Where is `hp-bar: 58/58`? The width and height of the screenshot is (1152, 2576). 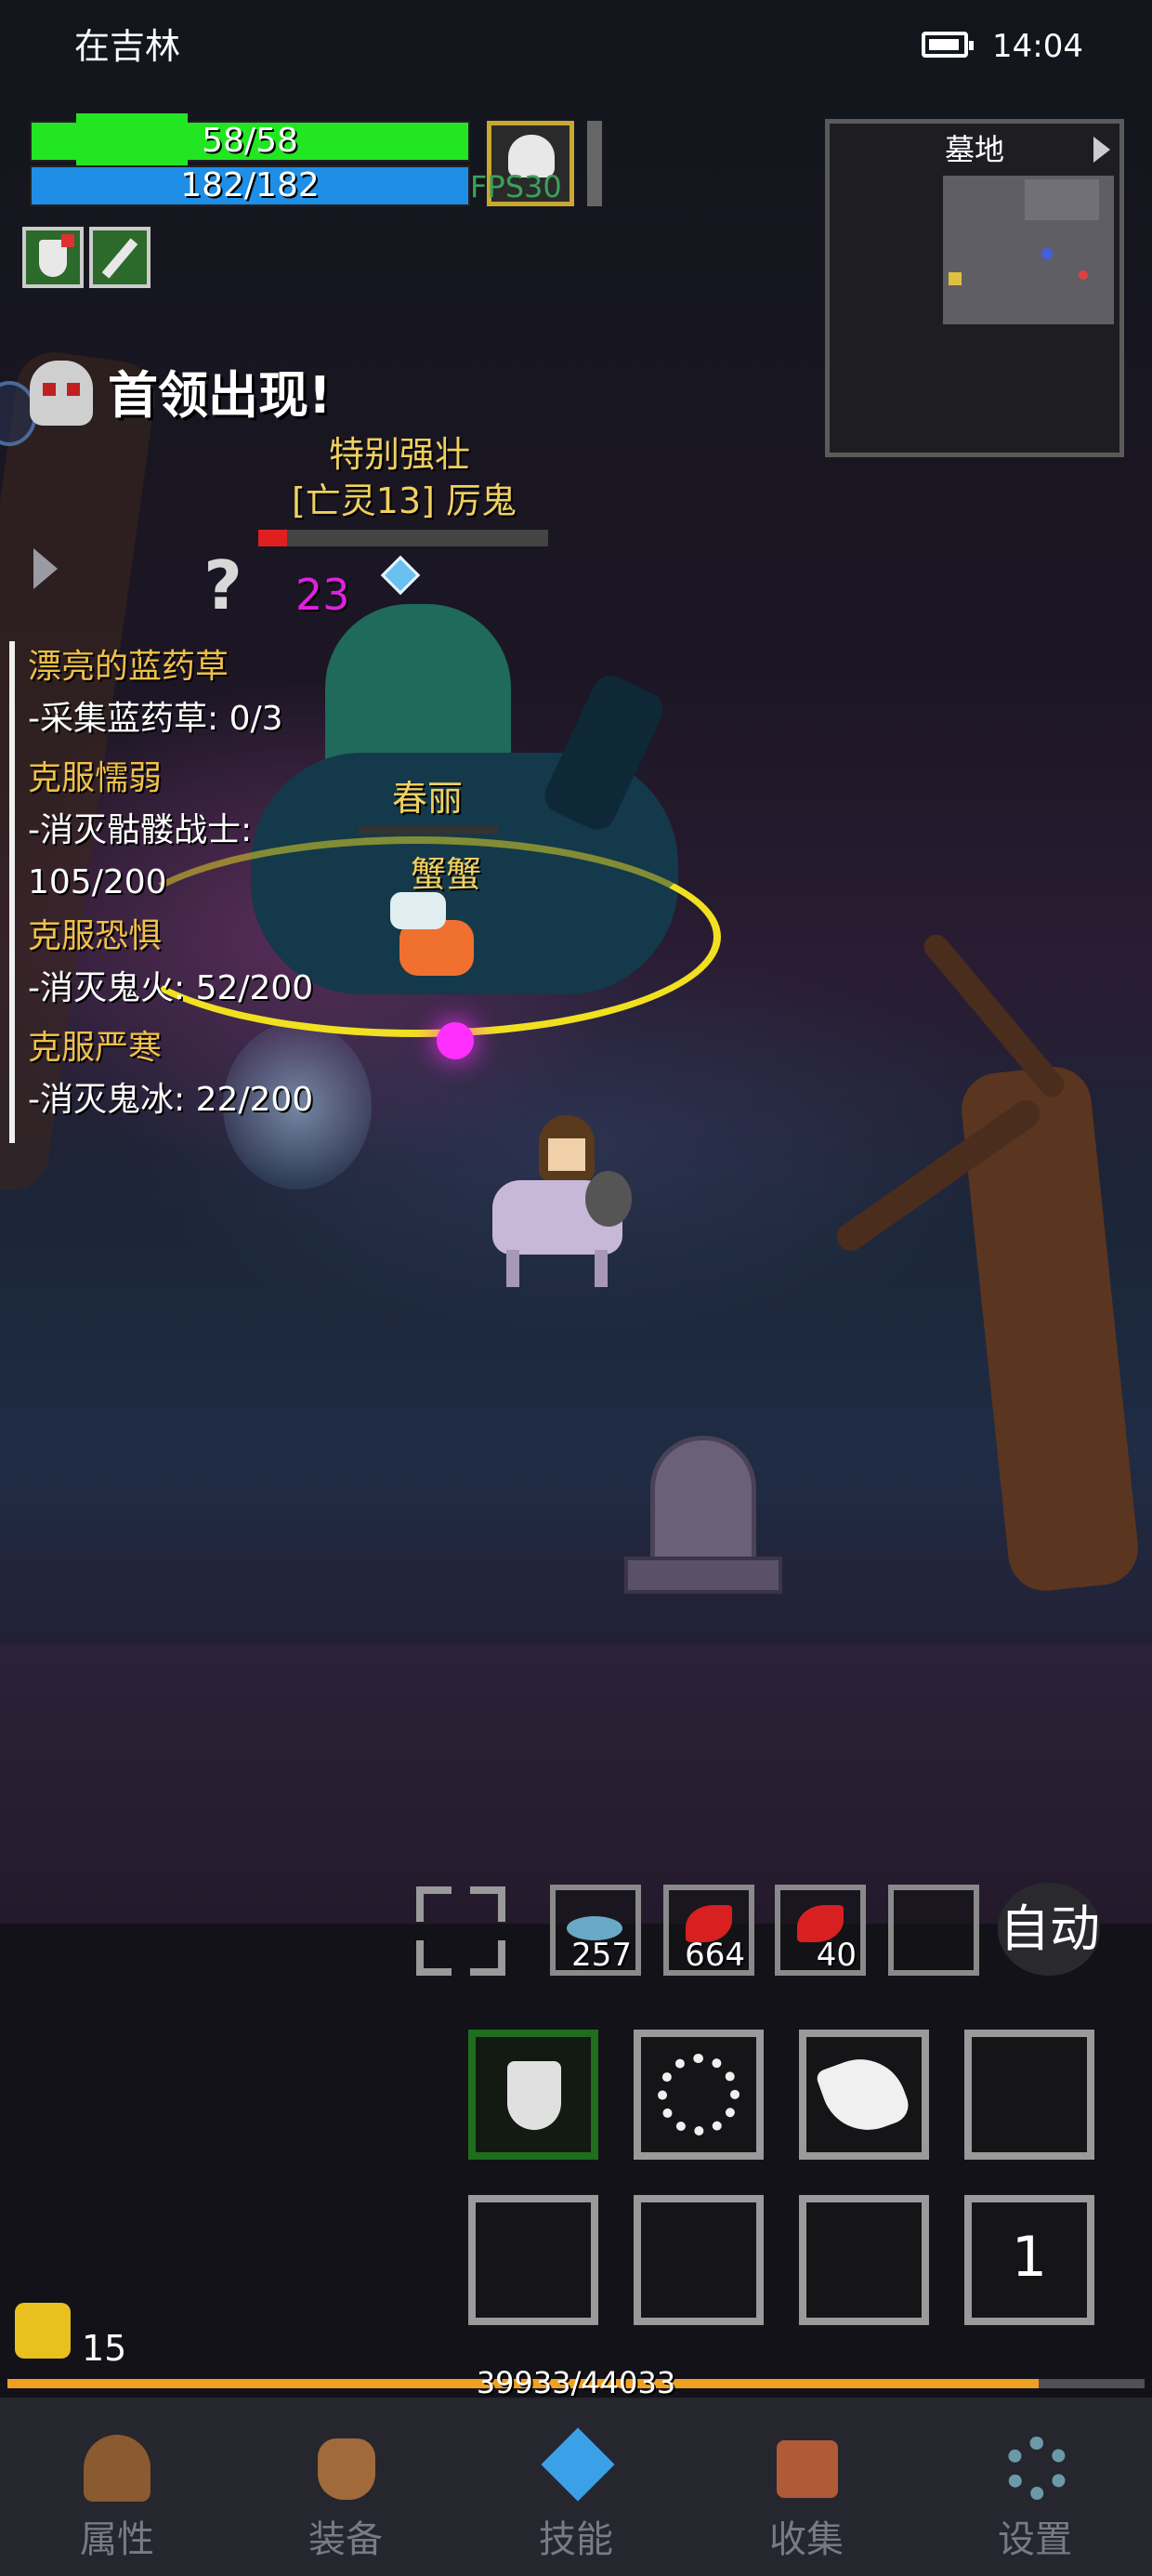
hp-bar: 58/58 is located at coordinates (250, 141).